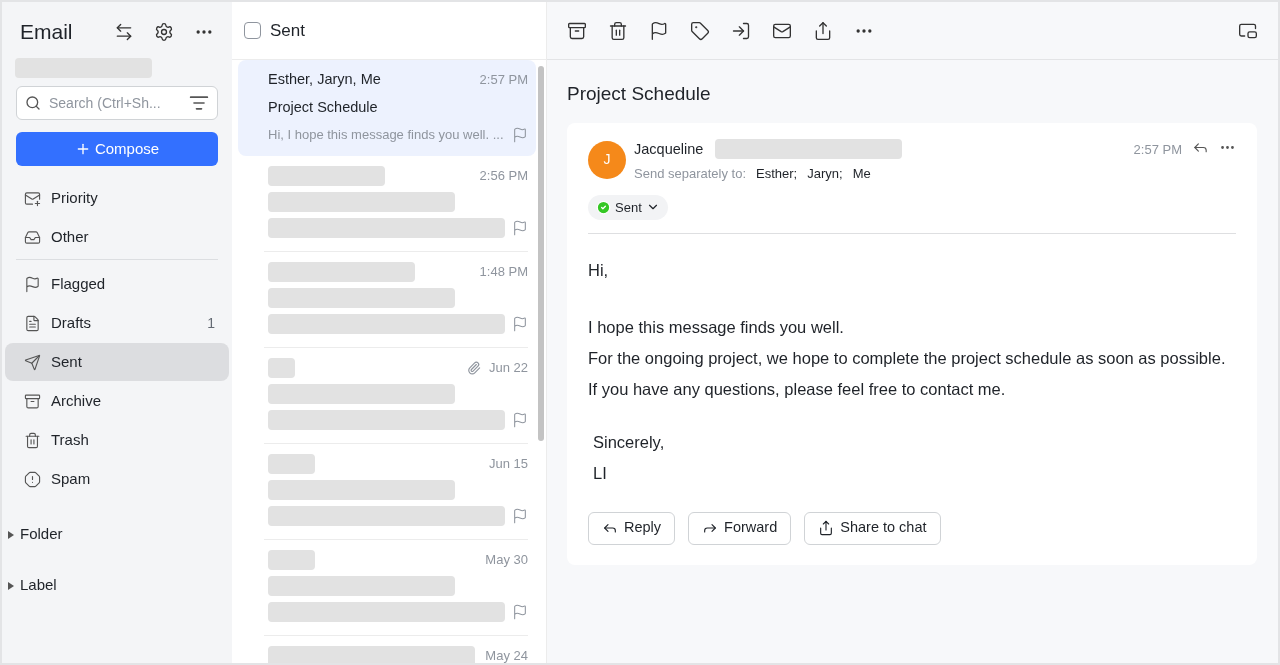 The width and height of the screenshot is (1280, 665). I want to click on recipients-label: Send separately to:, so click(690, 174).